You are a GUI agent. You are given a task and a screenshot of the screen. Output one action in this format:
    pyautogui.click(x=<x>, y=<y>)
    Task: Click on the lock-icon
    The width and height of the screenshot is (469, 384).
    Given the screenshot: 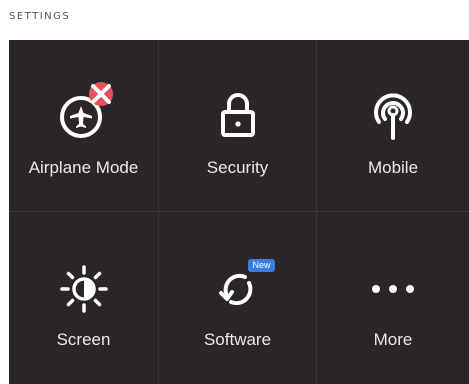 What is the action you would take?
    pyautogui.click(x=238, y=115)
    